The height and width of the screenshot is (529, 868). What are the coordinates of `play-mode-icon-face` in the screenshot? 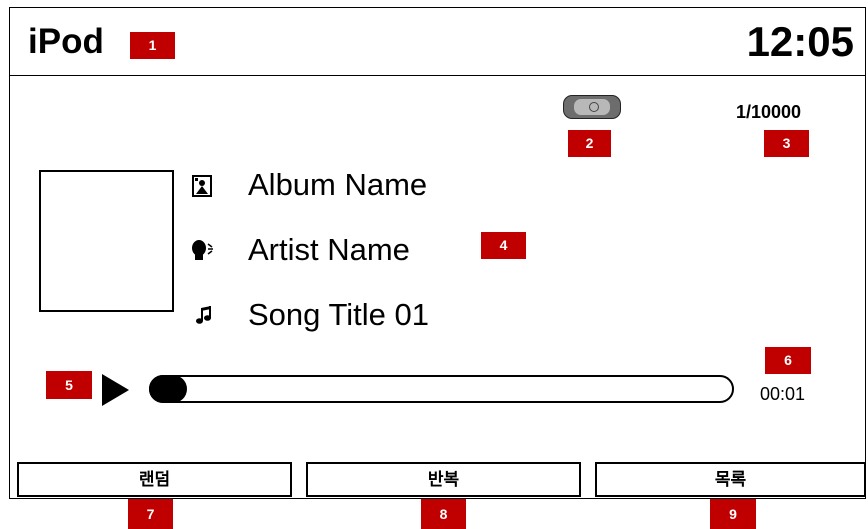 It's located at (592, 107).